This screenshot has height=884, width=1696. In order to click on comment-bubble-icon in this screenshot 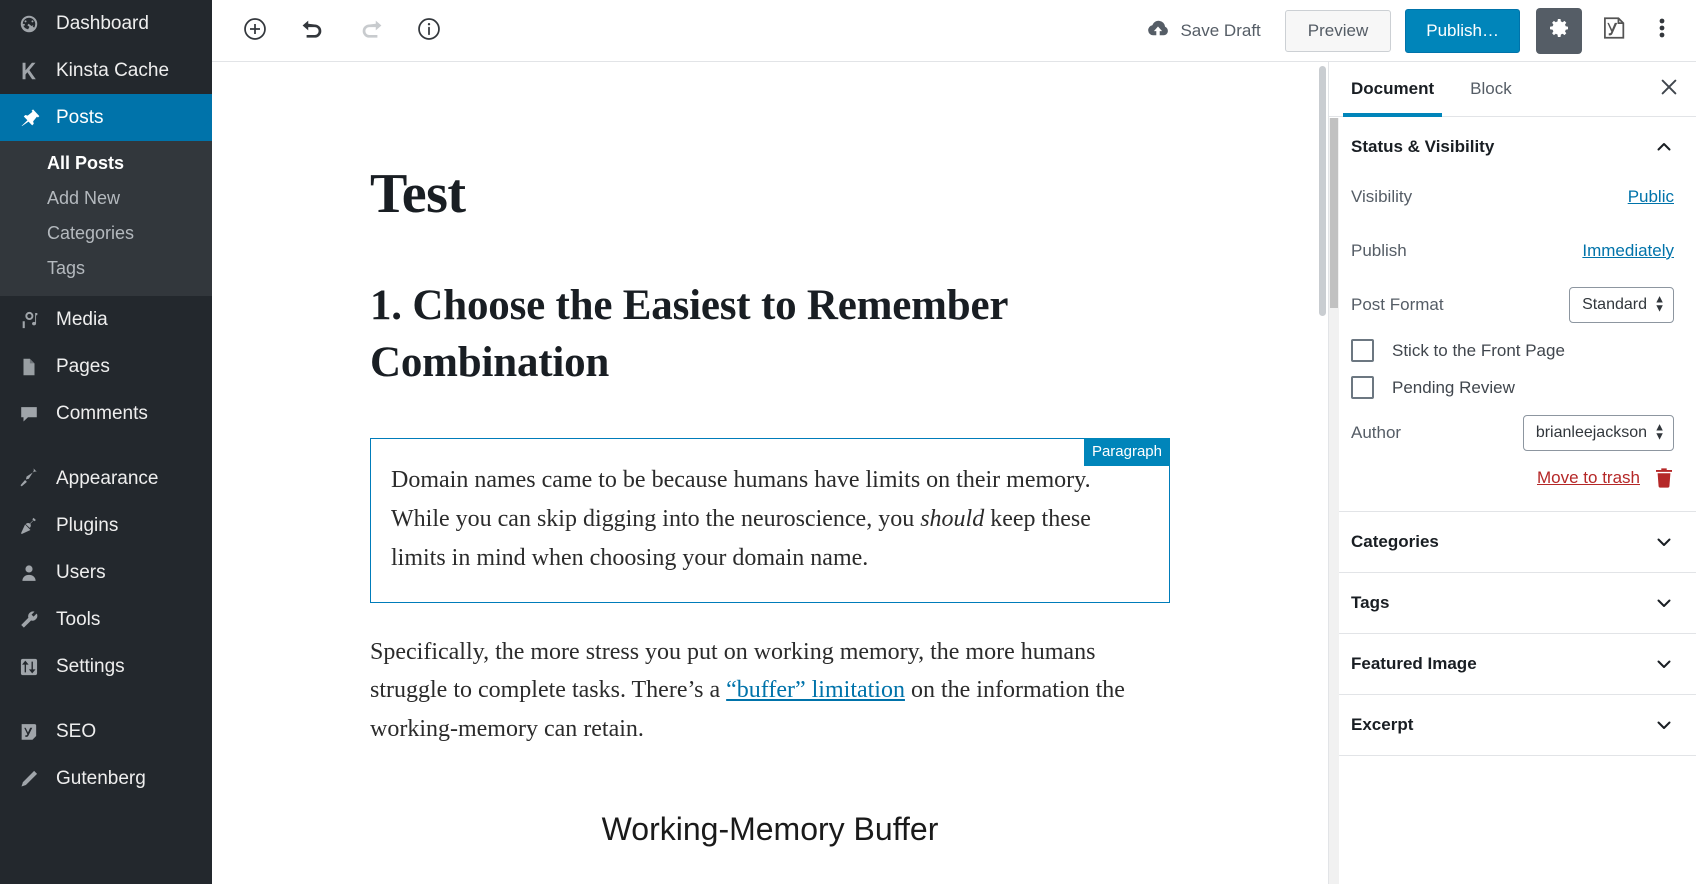, I will do `click(29, 414)`.